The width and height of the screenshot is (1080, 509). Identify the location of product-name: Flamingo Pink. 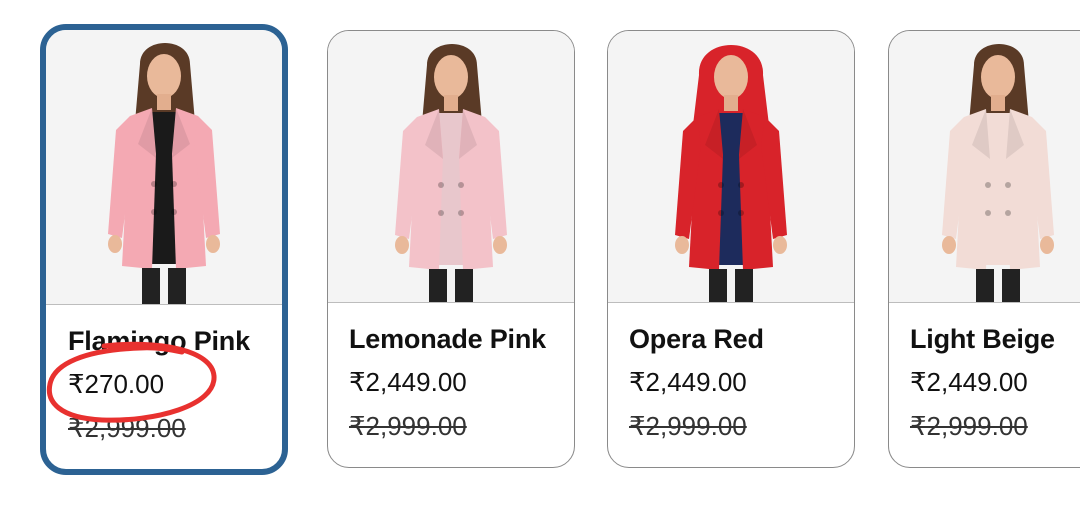
(159, 341).